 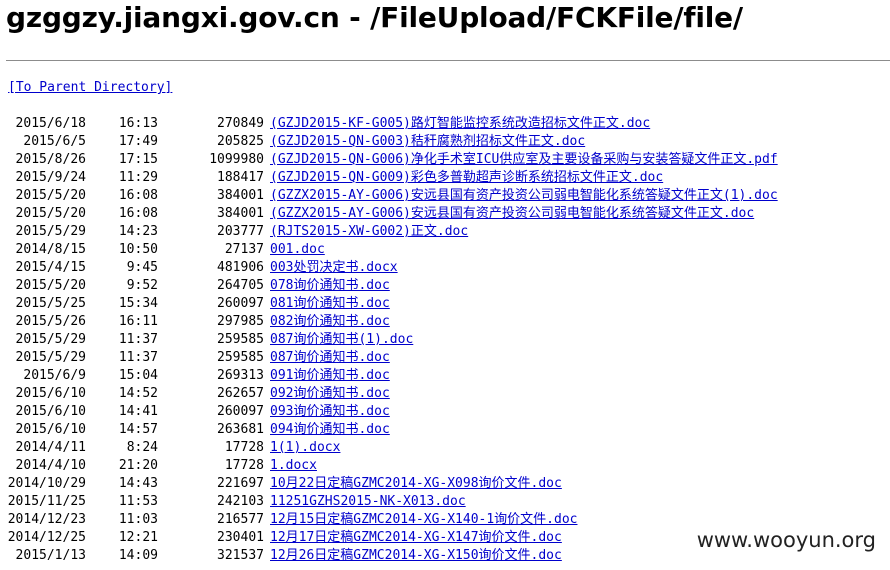 I want to click on file-row: 2015/5/25 15:34 260097 081询价通知书.doc, so click(x=445, y=304).